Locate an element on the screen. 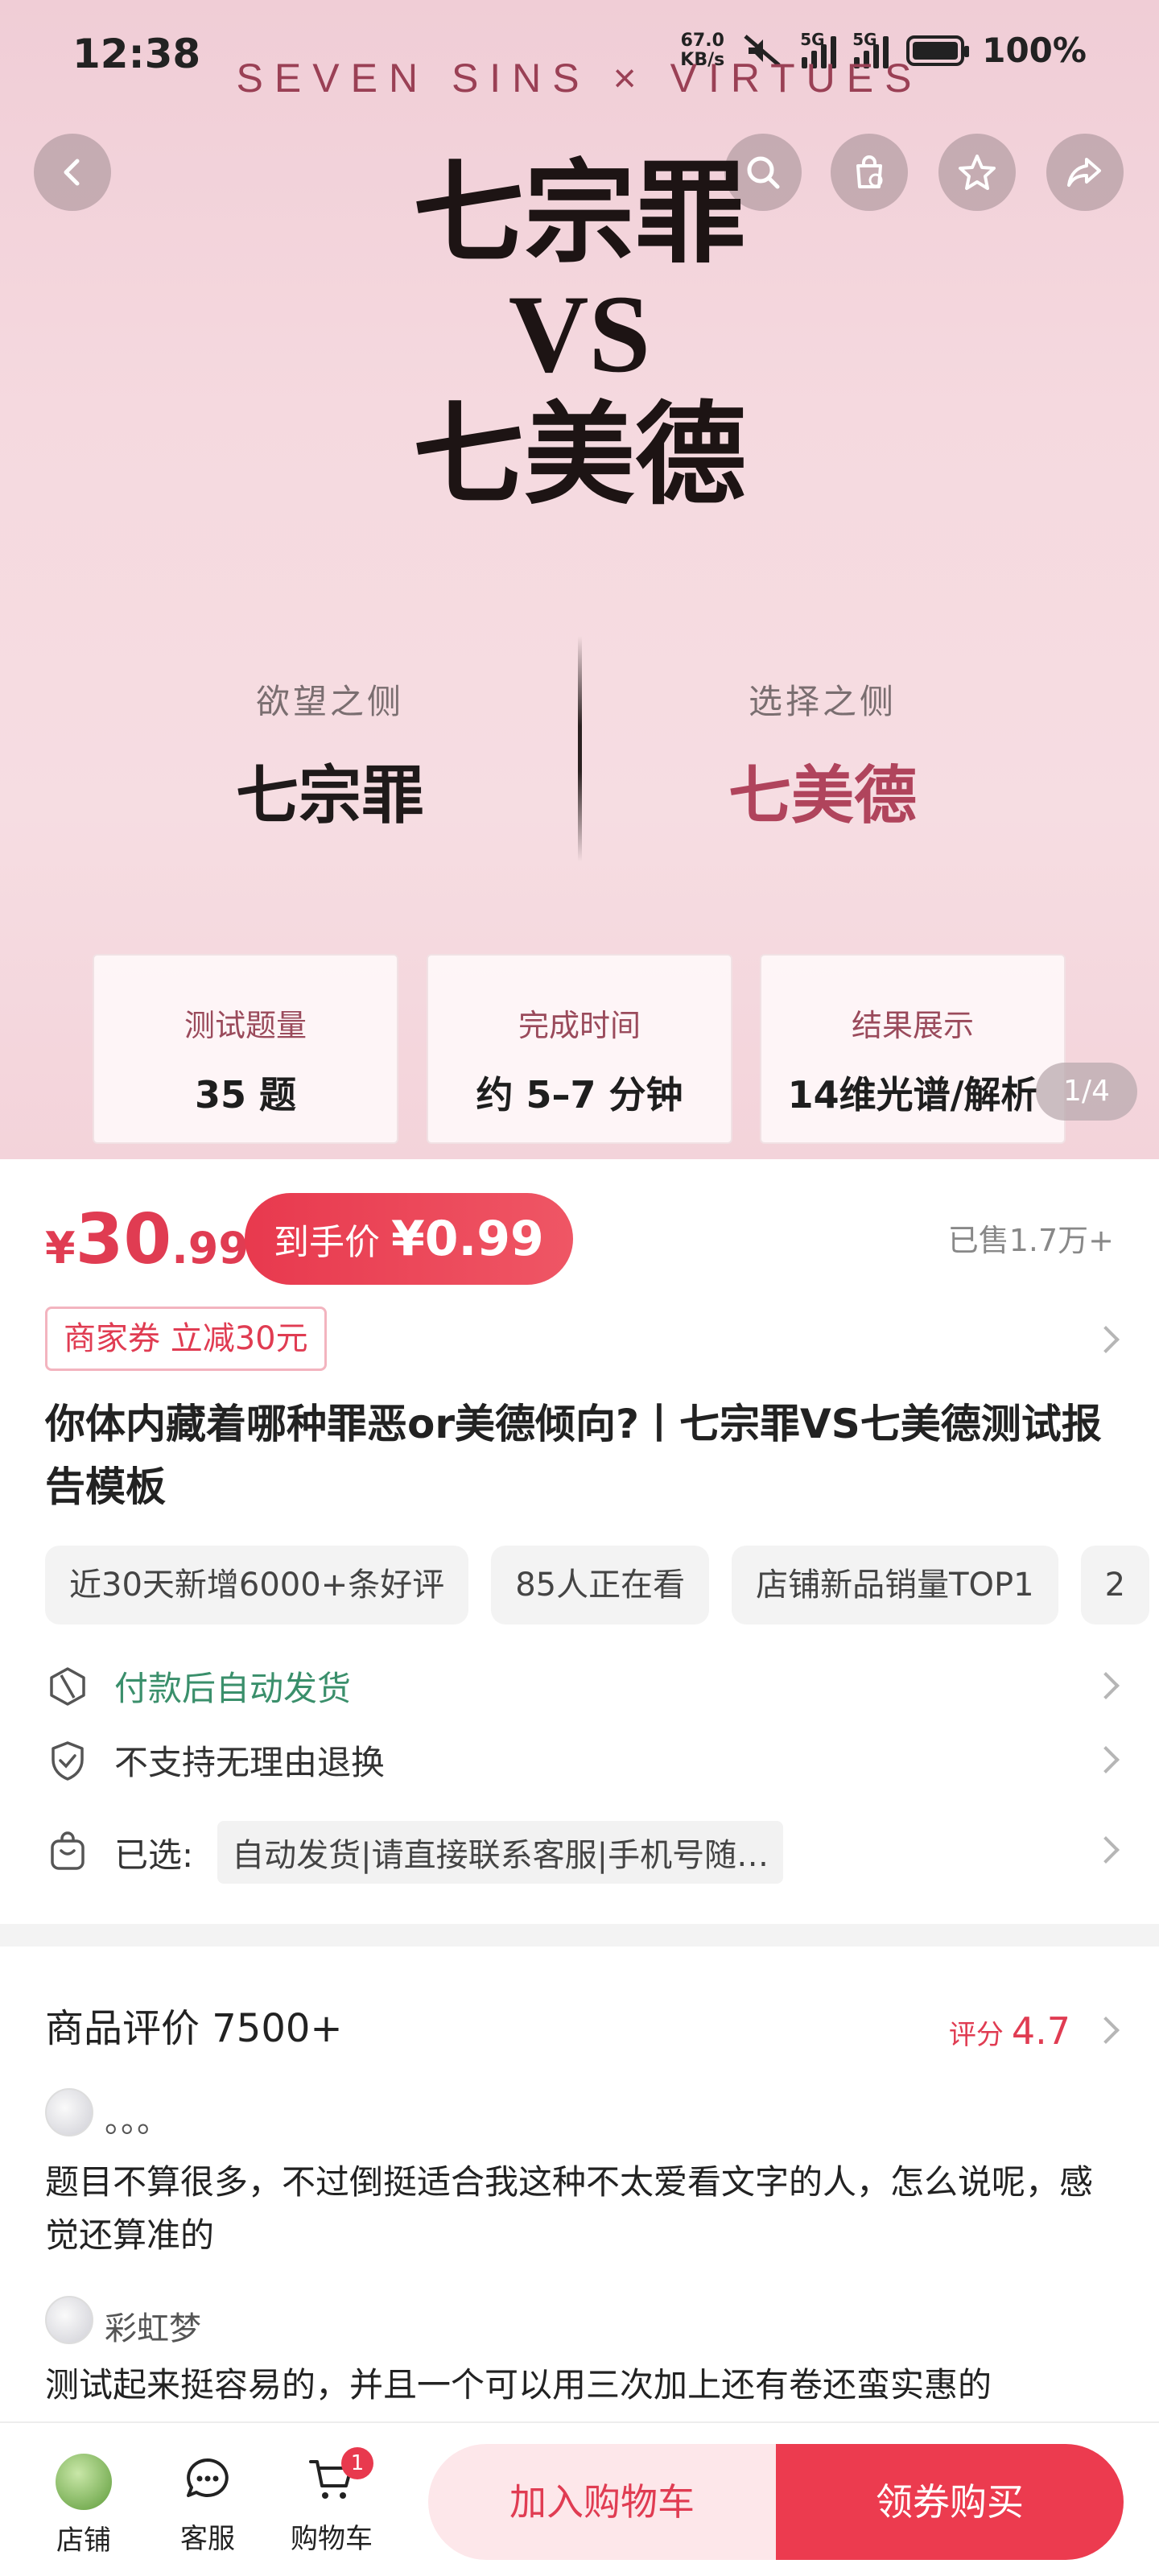 This screenshot has width=1159, height=2576. coupon-tag: 商家券 立减30元 is located at coordinates (186, 1339).